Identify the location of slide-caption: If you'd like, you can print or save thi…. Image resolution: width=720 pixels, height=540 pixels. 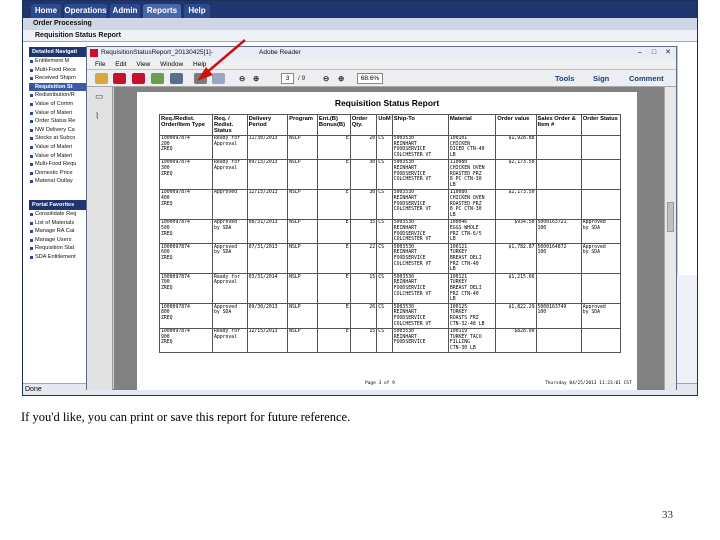
(186, 417).